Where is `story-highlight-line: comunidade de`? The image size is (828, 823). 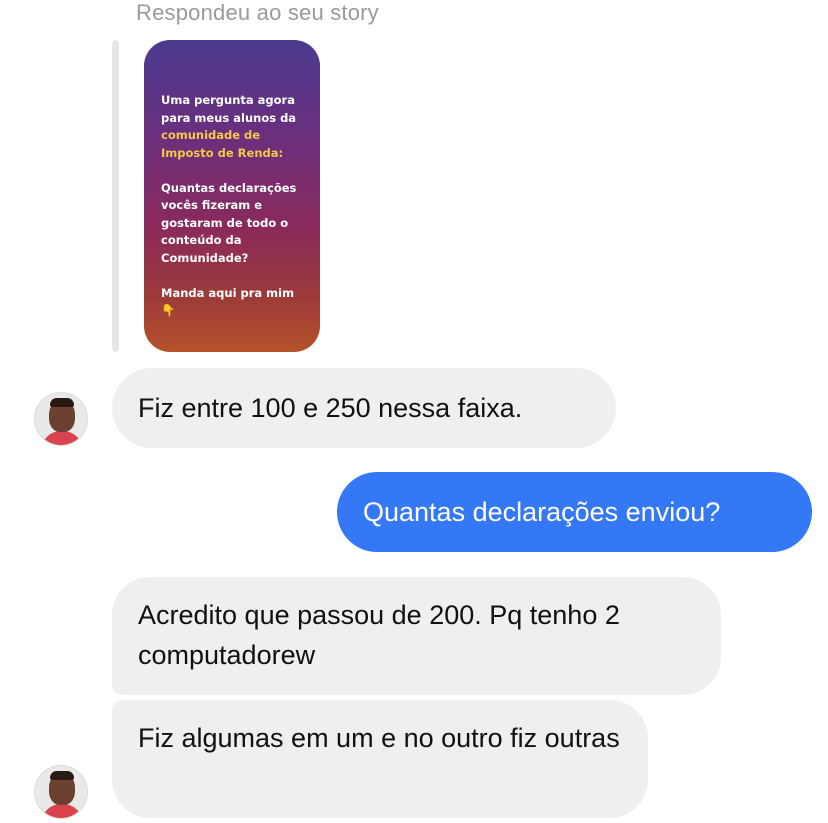
story-highlight-line: comunidade de is located at coordinates (211, 135).